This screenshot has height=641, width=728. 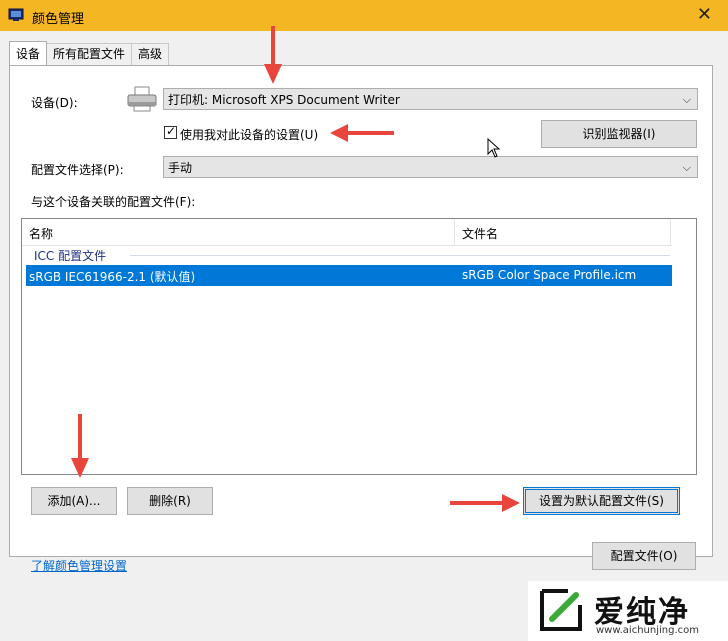 I want to click on profiles-button: 配置文件(O), so click(x=644, y=556).